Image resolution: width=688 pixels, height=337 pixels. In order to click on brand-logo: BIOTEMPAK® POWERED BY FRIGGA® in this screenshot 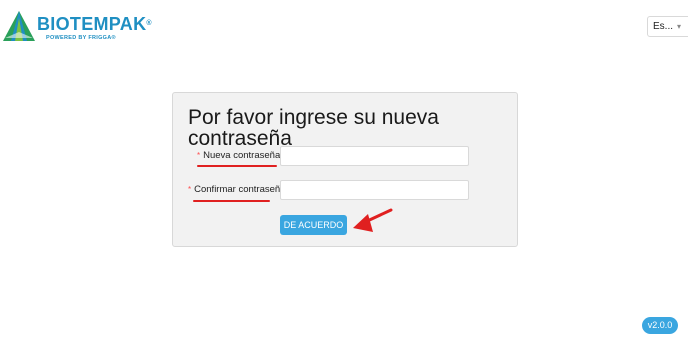, I will do `click(77, 27)`.